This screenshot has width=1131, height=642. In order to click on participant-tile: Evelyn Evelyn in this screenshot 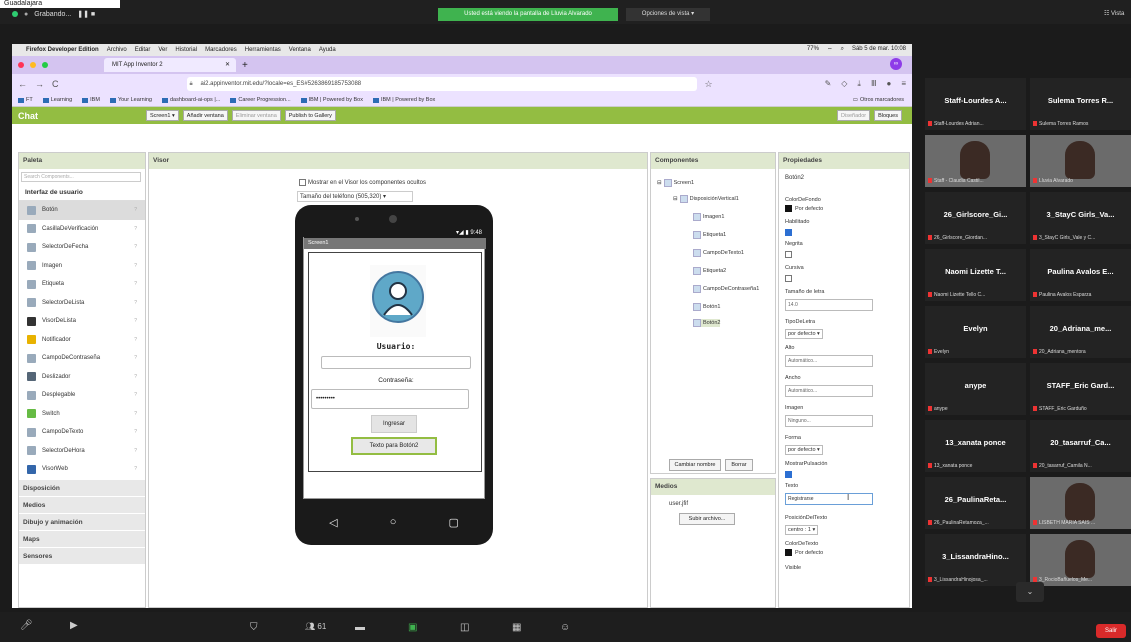, I will do `click(975, 332)`.